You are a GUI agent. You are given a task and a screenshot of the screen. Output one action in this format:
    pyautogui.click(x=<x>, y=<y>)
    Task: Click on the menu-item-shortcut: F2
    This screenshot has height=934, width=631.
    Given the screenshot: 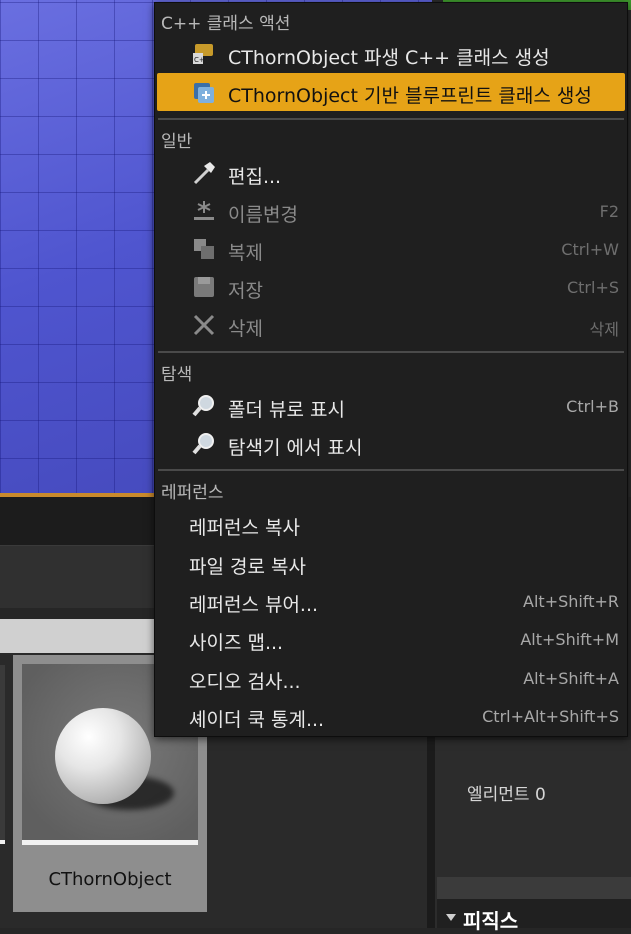 What is the action you would take?
    pyautogui.click(x=609, y=211)
    